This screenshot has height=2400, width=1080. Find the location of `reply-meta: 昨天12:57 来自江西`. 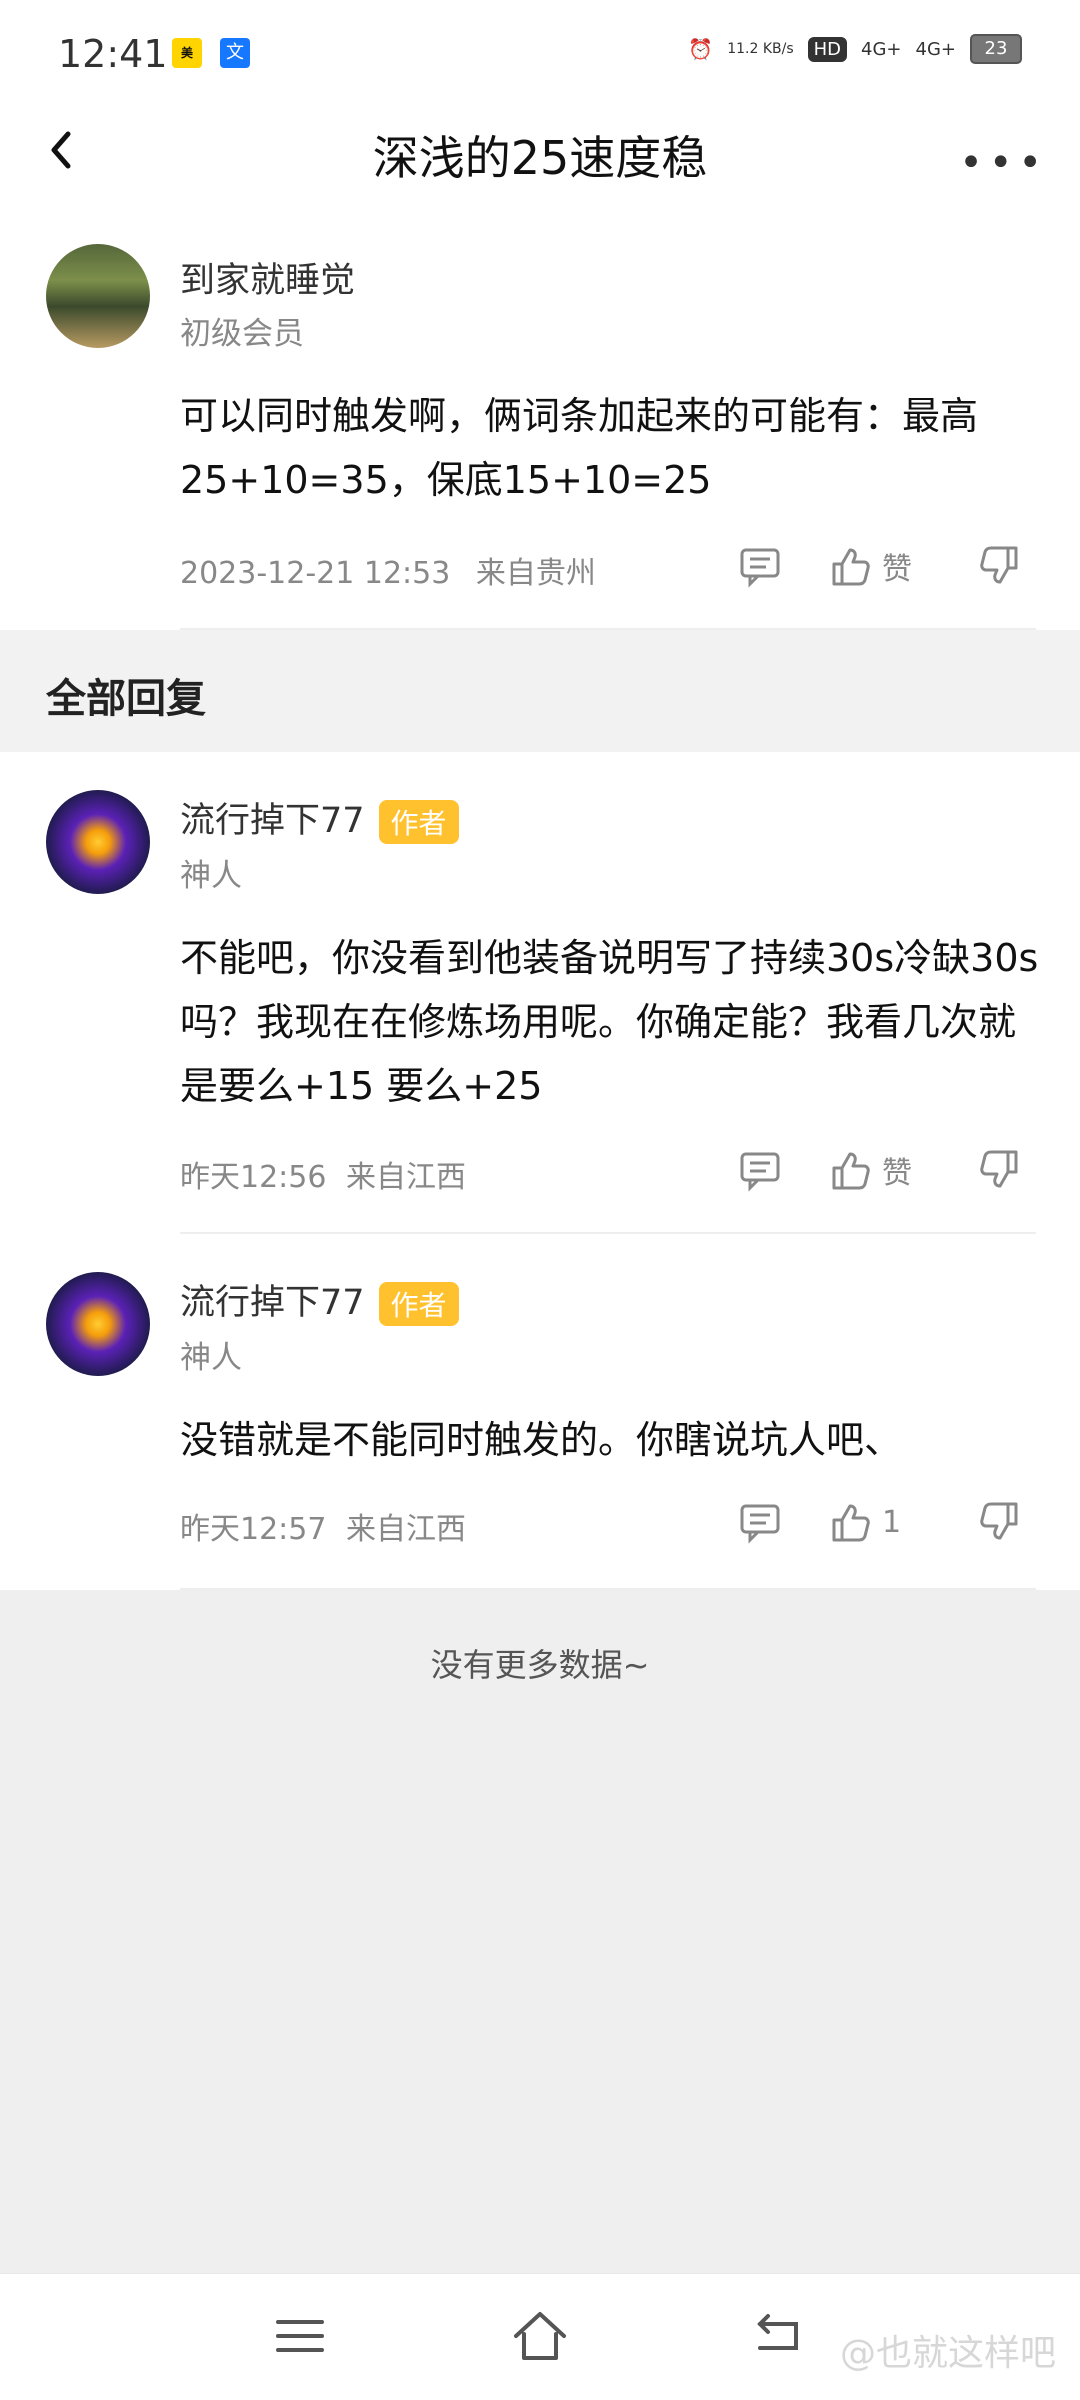

reply-meta: 昨天12:57 来自江西 is located at coordinates (323, 1526).